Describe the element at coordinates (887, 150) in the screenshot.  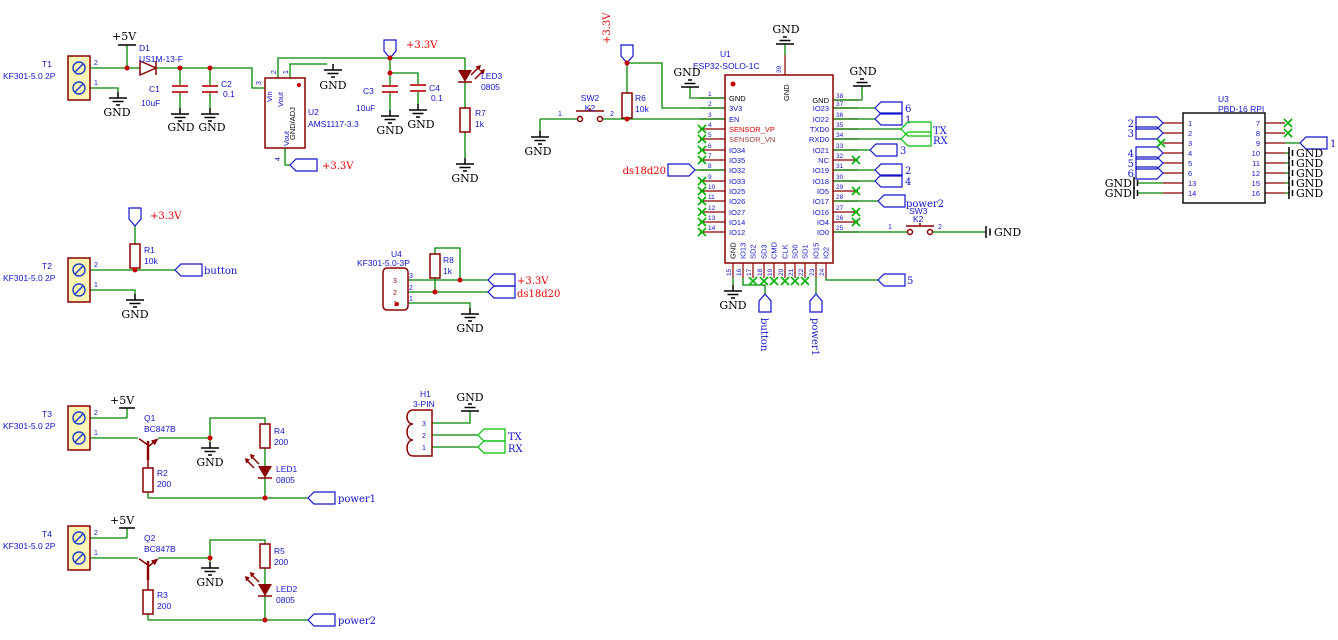
I see `net-flag-3: 3` at that location.